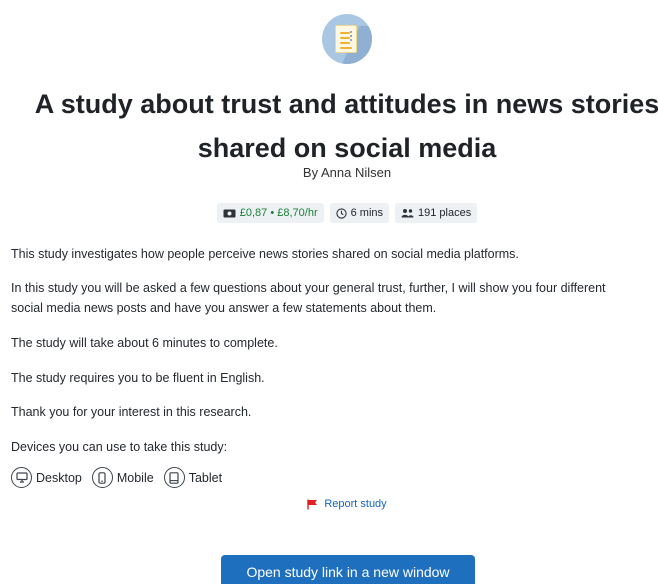  What do you see at coordinates (348, 569) in the screenshot?
I see `open-study-button: Open study link in a new window` at bounding box center [348, 569].